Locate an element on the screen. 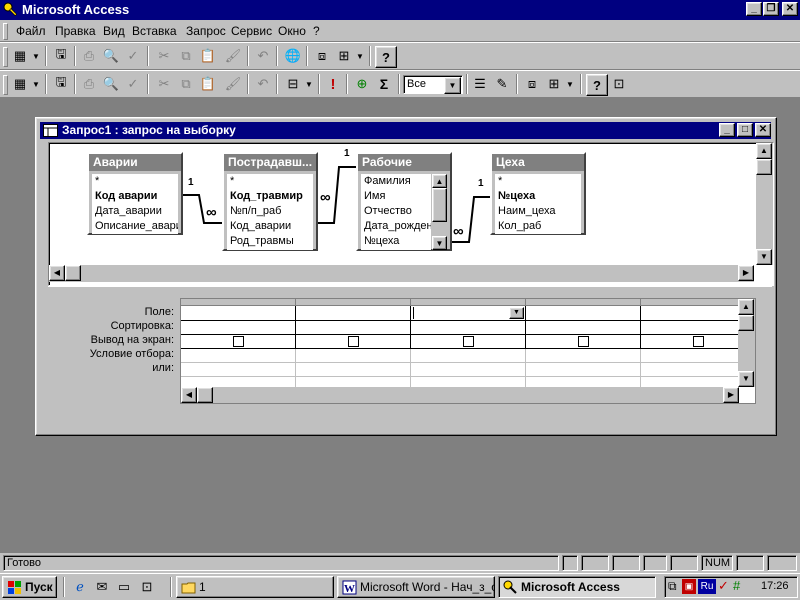  query-type-dropdown-icon: ▼ is located at coordinates (309, 84).